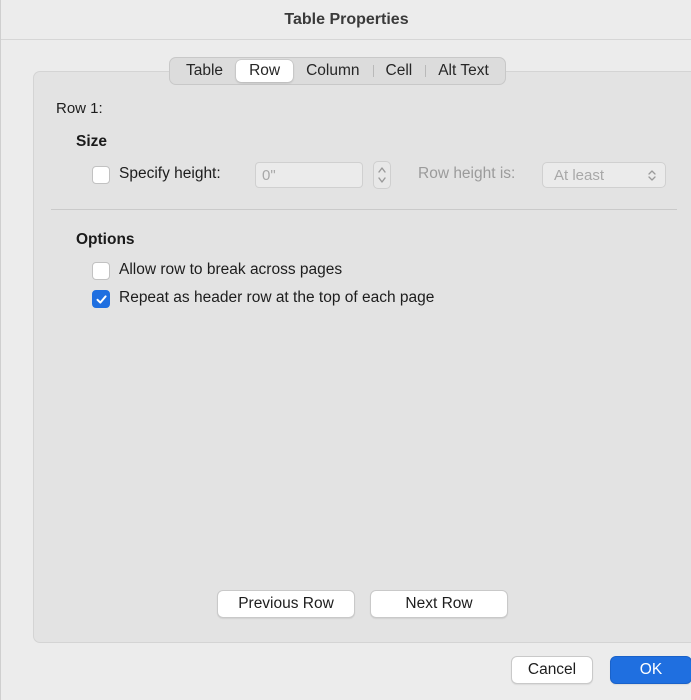 The image size is (691, 700). Describe the element at coordinates (204, 71) in the screenshot. I see `tab-table: Table` at that location.